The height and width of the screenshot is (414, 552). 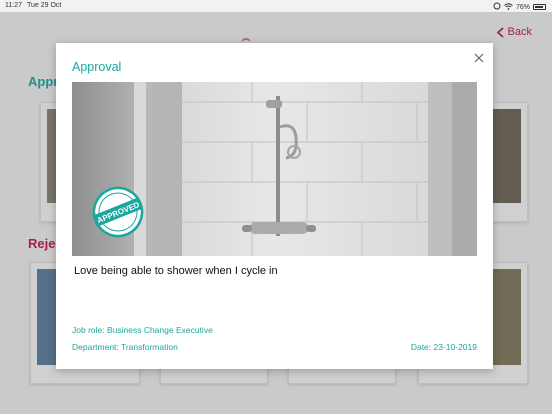 What do you see at coordinates (44, 5) in the screenshot?
I see `status-date: Tue 29 Oct` at bounding box center [44, 5].